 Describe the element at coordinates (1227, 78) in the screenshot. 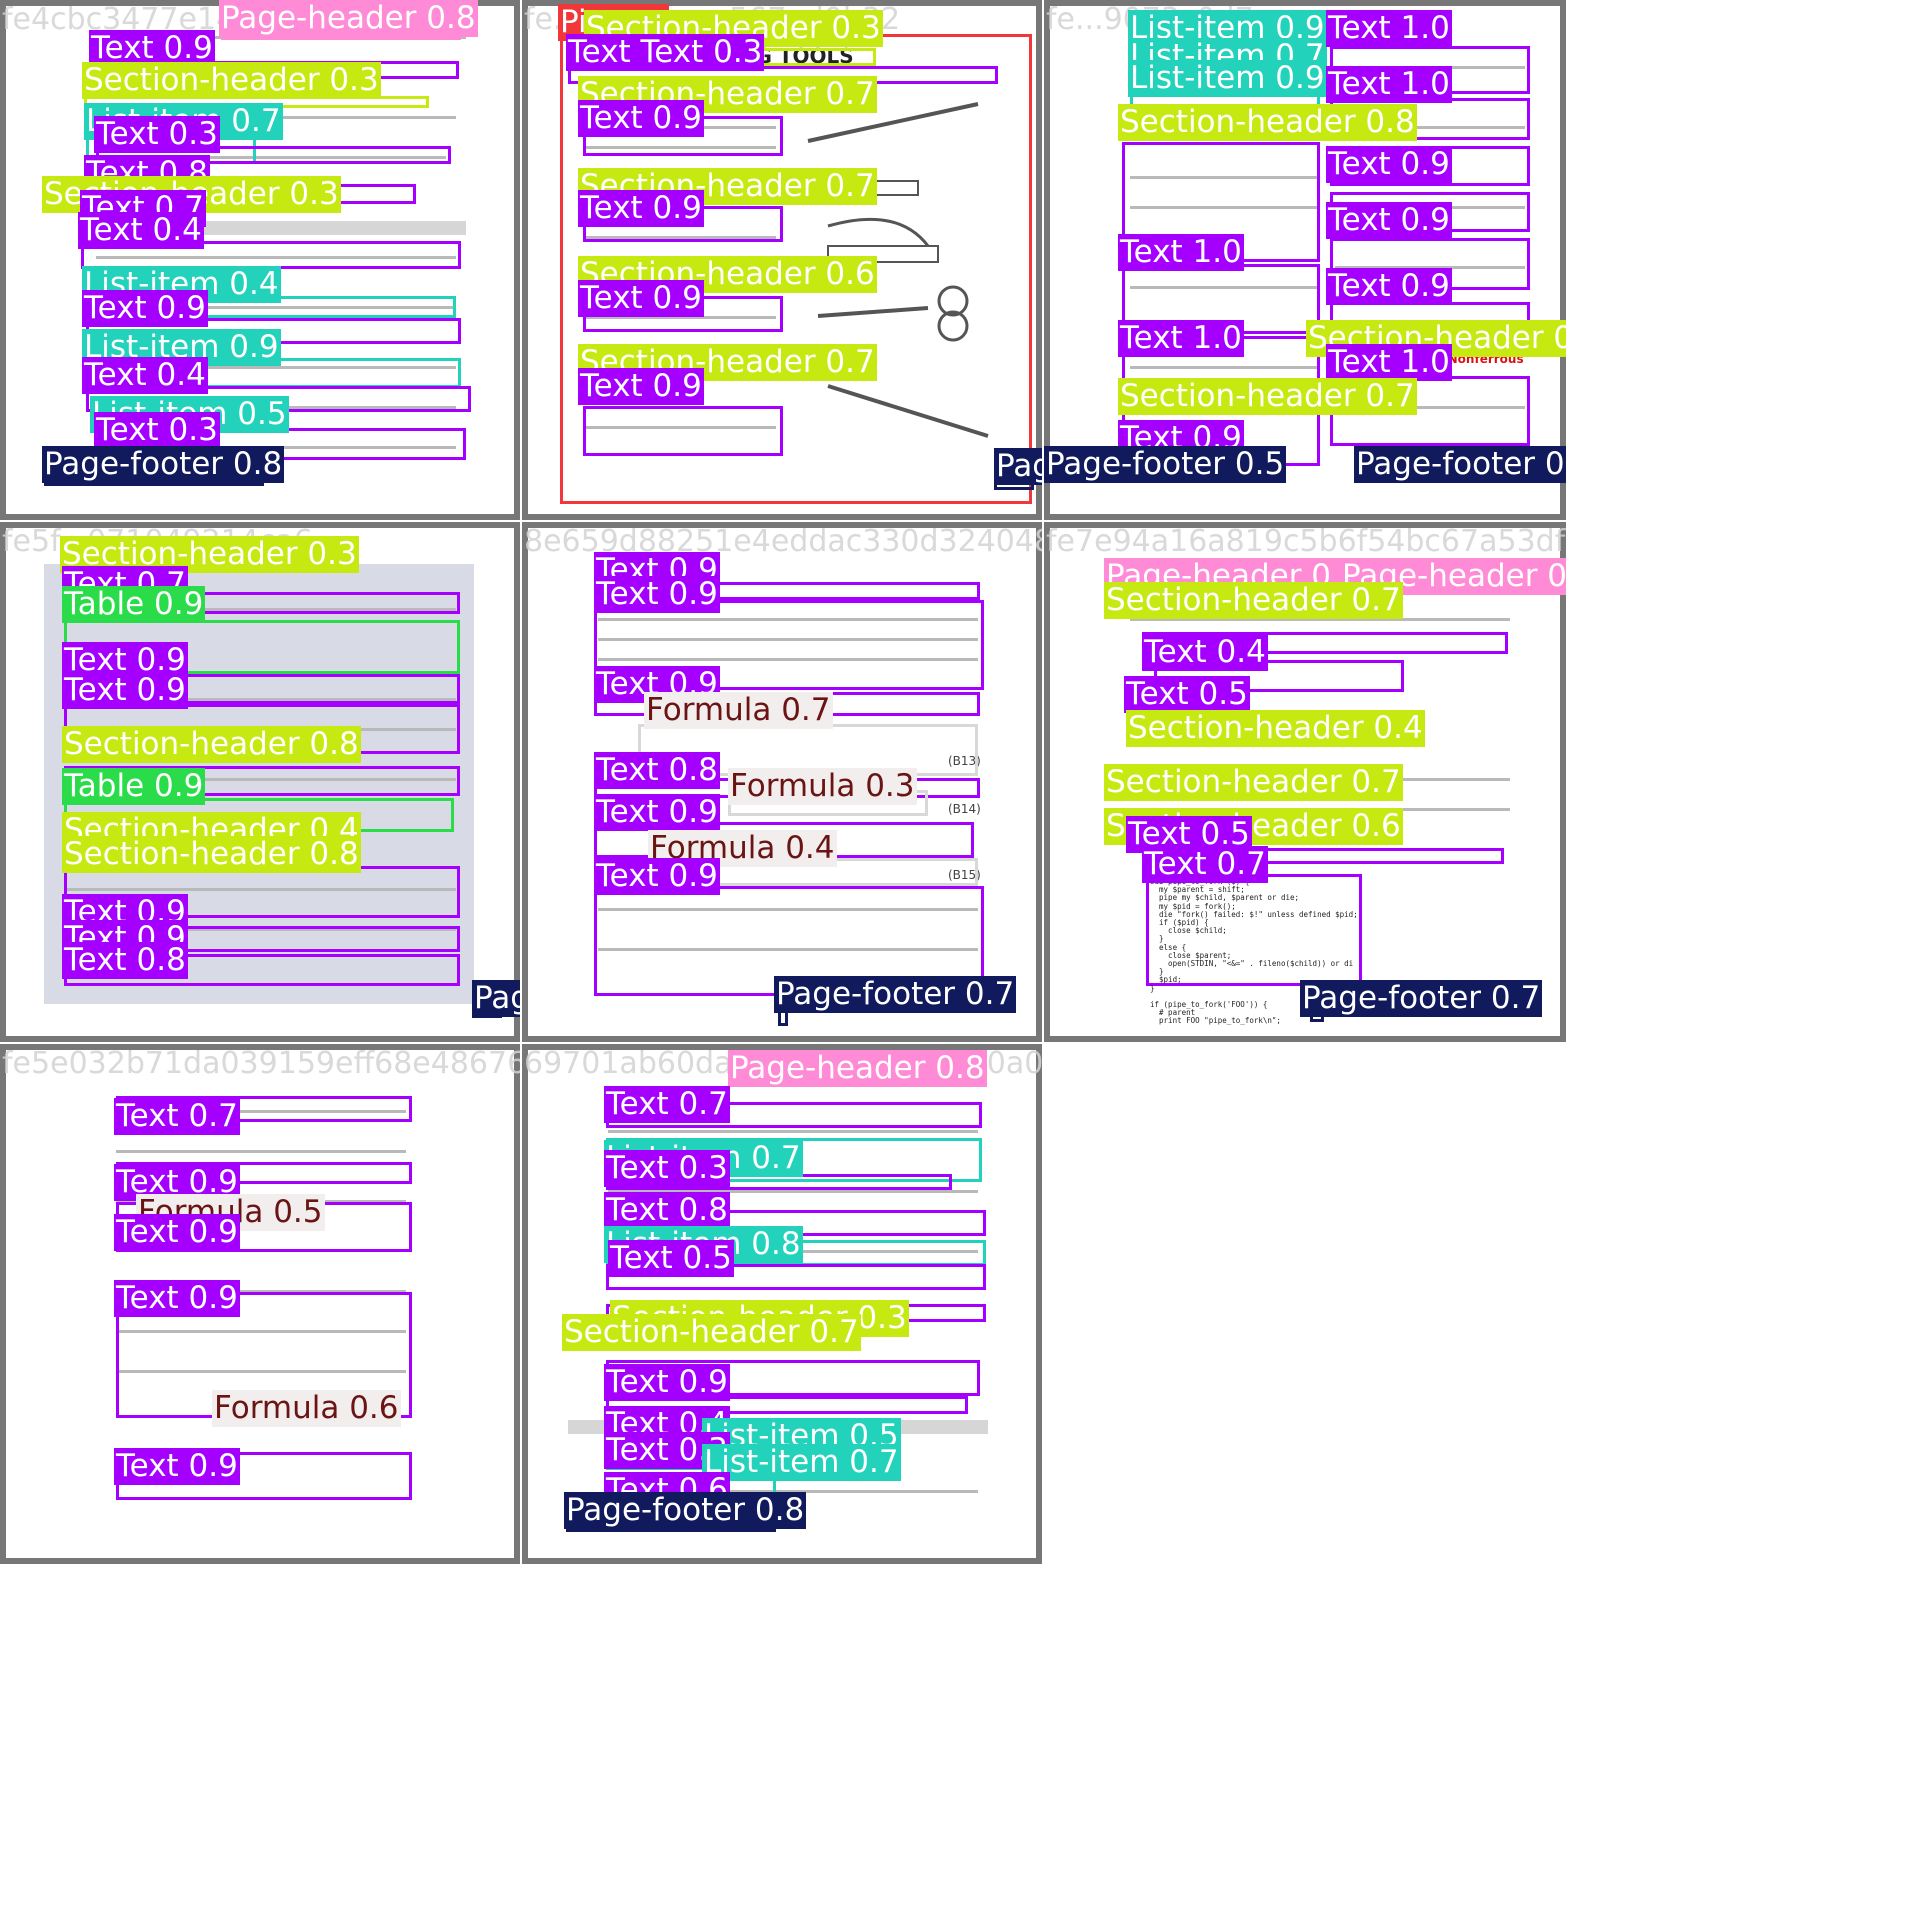

I see `list-item-label: List-item 0.9` at that location.